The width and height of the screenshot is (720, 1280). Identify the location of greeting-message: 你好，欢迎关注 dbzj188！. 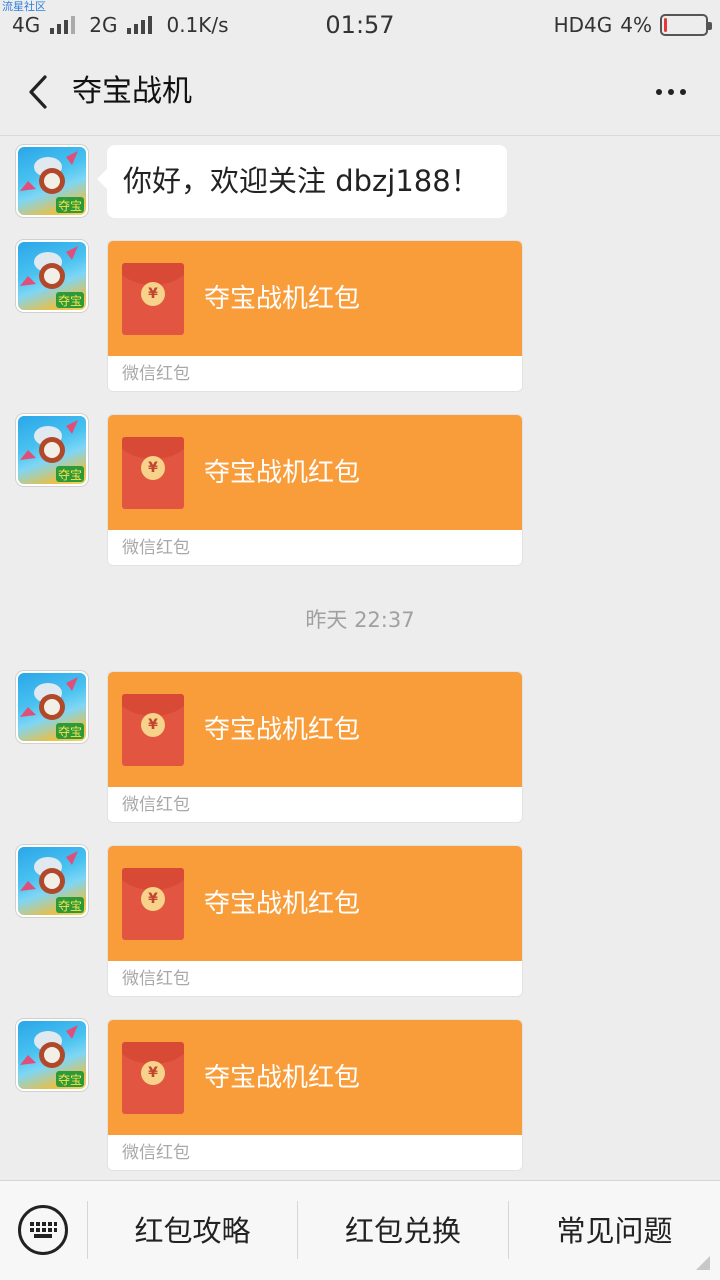
(302, 181).